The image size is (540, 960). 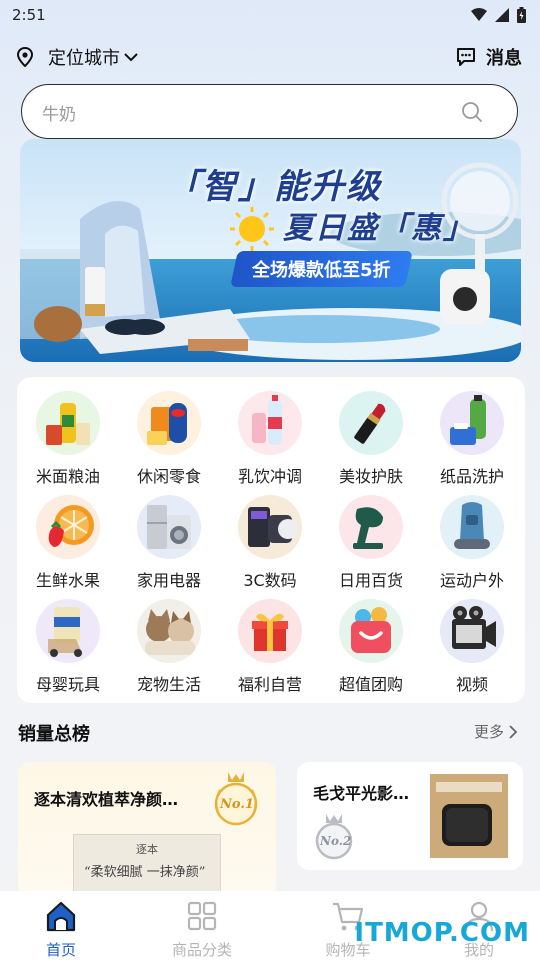 I want to click on location-selector: 定位城市, so click(x=77, y=57).